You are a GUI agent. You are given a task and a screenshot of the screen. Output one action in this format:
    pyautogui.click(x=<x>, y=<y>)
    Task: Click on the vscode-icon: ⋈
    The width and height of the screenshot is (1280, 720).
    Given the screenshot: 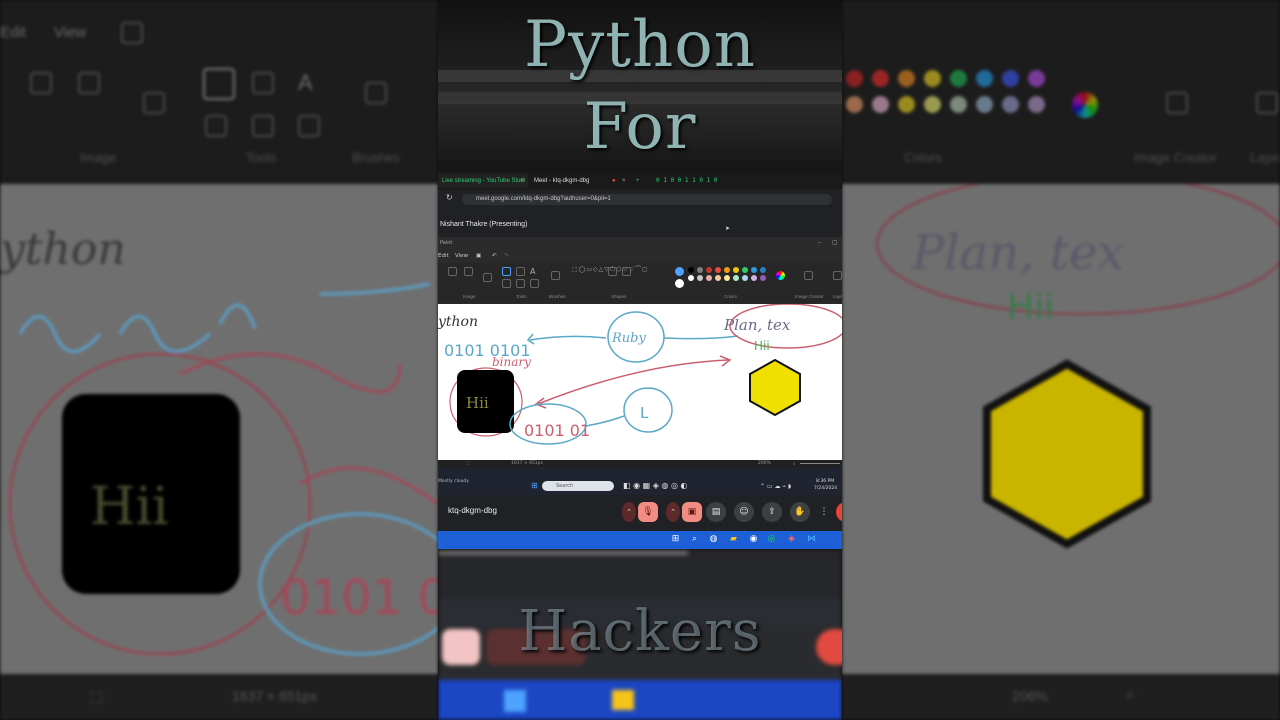 What is the action you would take?
    pyautogui.click(x=811, y=539)
    